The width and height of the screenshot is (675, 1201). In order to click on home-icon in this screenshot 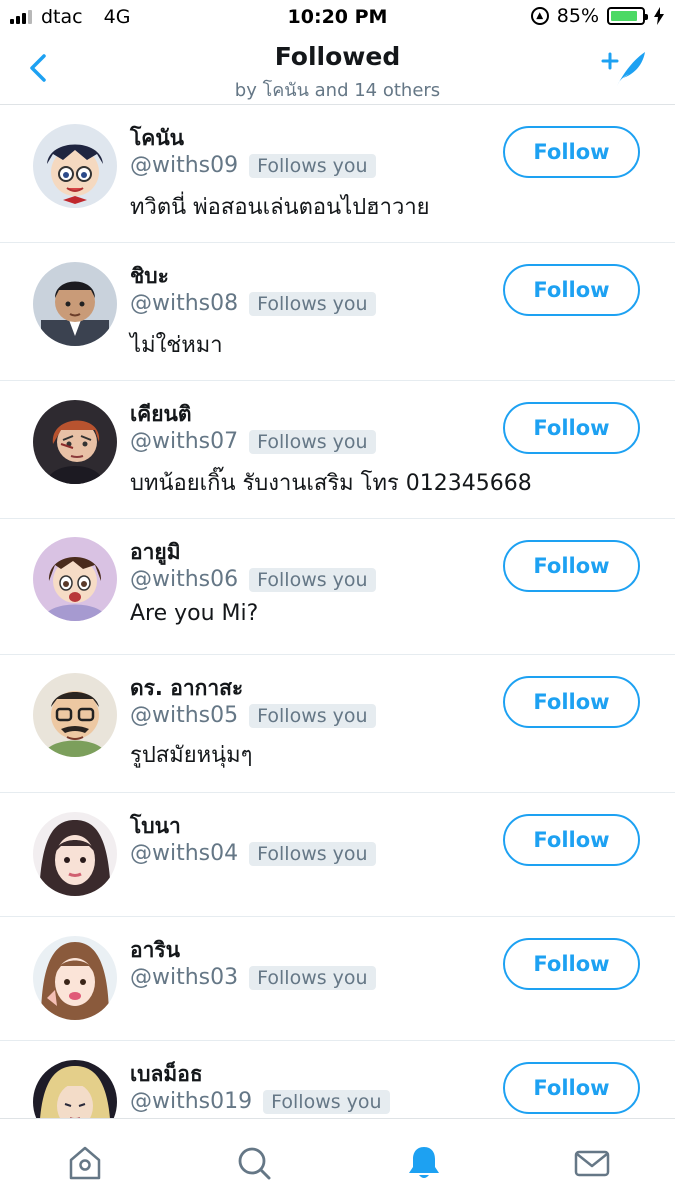, I will do `click(85, 1163)`.